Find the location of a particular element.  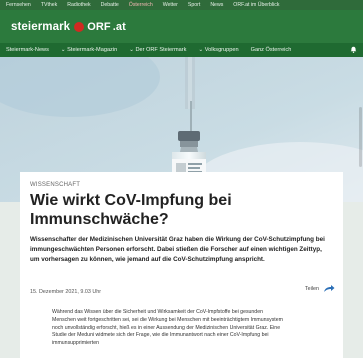

topnav-item-oesterreich: Österreich is located at coordinates (141, 5).